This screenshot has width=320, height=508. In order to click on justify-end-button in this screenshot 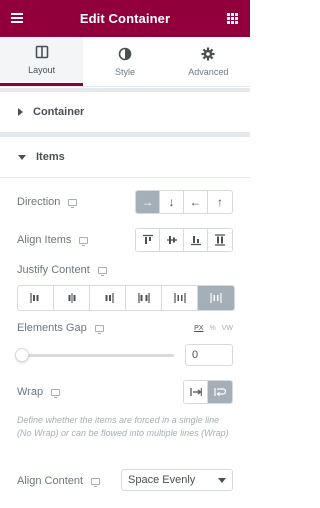, I will do `click(108, 298)`.